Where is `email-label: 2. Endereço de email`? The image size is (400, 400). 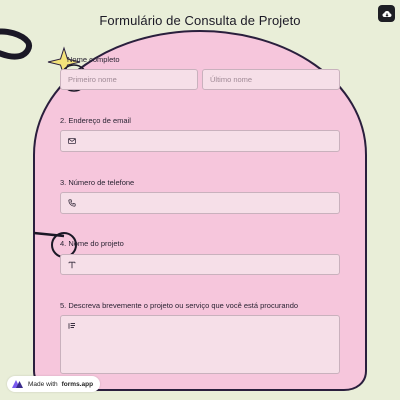
email-label: 2. Endereço de email is located at coordinates (95, 120).